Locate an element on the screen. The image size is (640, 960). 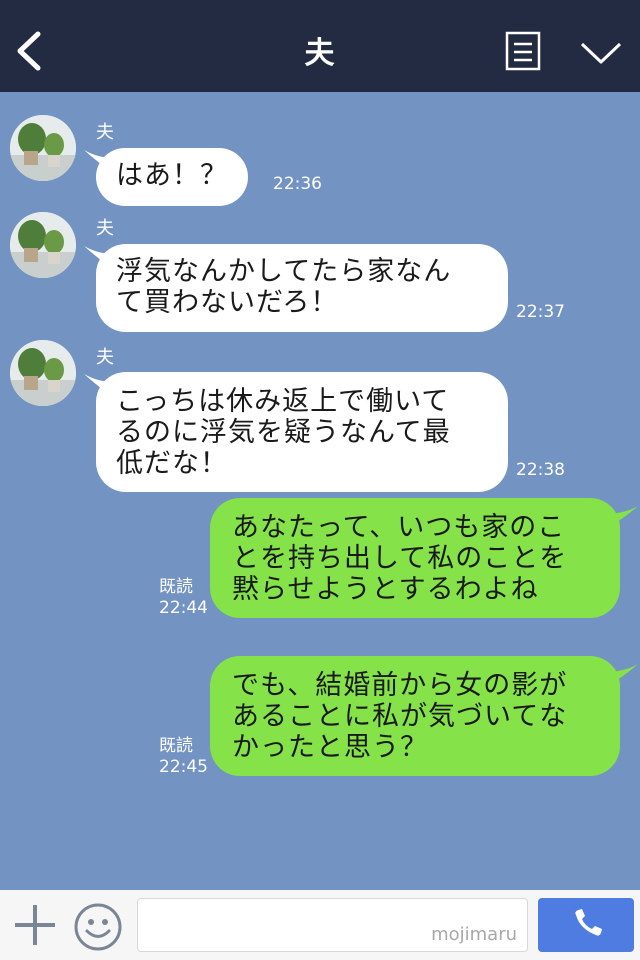
message-input: mojimaru is located at coordinates (332, 925).